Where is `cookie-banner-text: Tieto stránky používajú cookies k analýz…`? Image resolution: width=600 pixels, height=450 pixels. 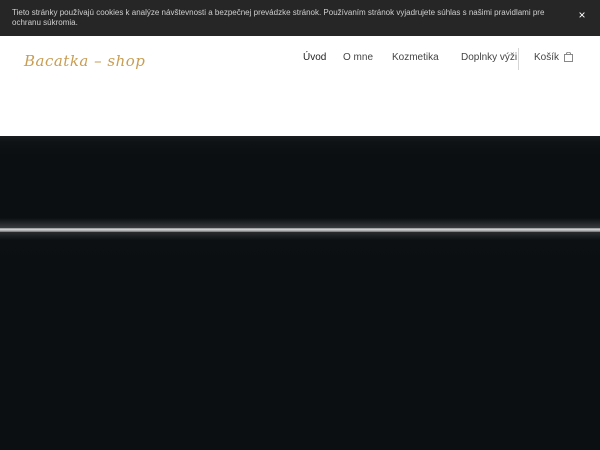
cookie-banner-text: Tieto stránky používajú cookies k analýz… is located at coordinates (278, 17).